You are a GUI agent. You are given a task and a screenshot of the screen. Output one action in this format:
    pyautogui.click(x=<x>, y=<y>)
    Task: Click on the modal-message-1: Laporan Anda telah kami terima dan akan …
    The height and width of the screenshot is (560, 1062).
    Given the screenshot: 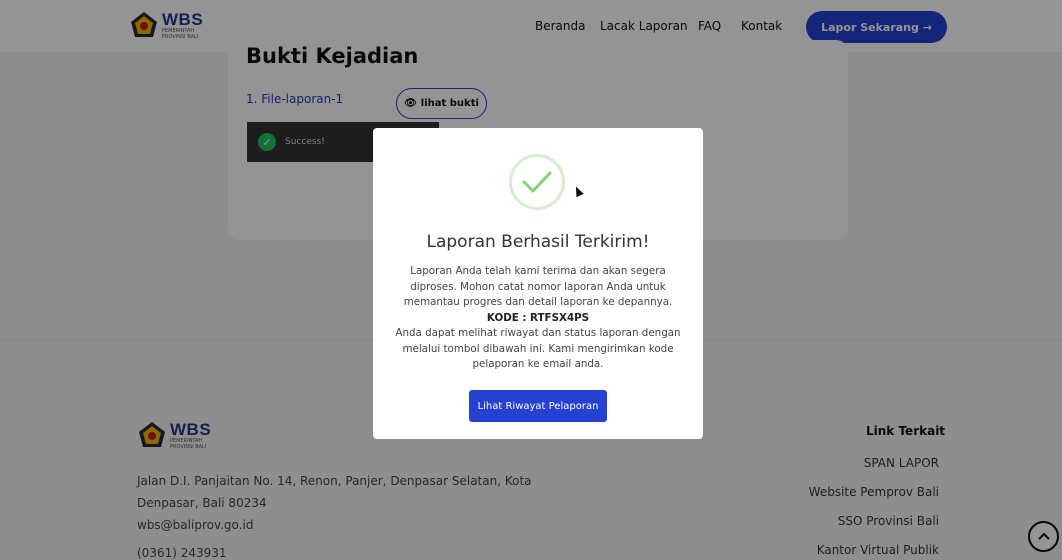 What is the action you would take?
    pyautogui.click(x=538, y=286)
    